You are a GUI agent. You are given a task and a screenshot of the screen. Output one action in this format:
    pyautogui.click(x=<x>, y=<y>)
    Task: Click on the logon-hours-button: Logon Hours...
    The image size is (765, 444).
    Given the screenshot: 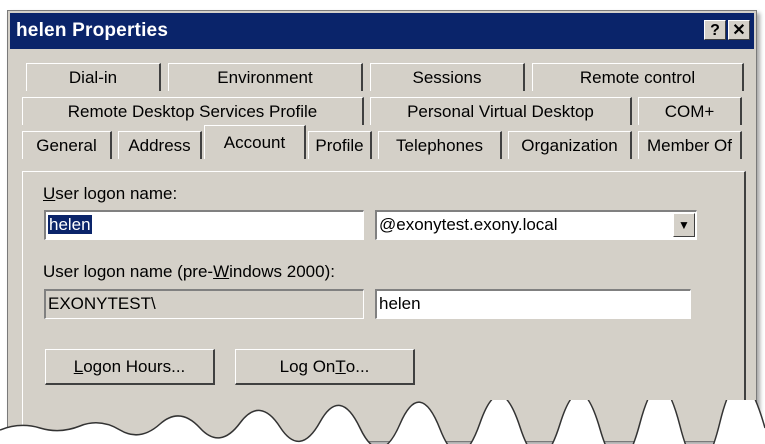 What is the action you would take?
    pyautogui.click(x=130, y=367)
    